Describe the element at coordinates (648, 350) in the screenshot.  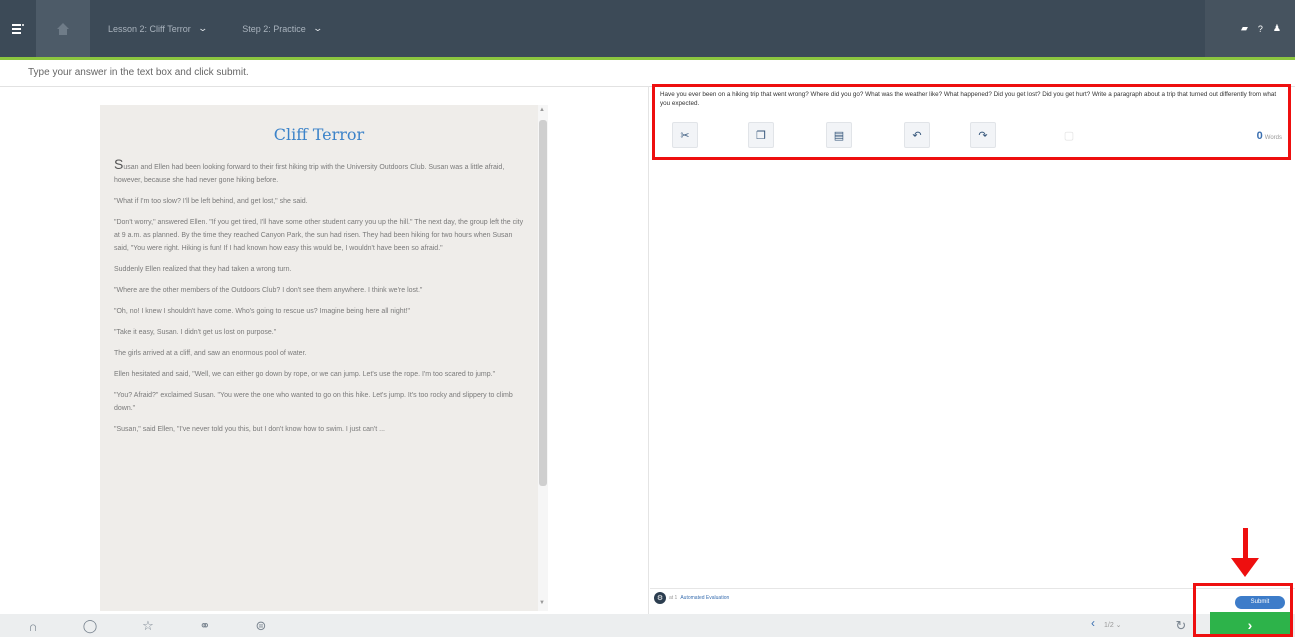
I see `pane-divider` at that location.